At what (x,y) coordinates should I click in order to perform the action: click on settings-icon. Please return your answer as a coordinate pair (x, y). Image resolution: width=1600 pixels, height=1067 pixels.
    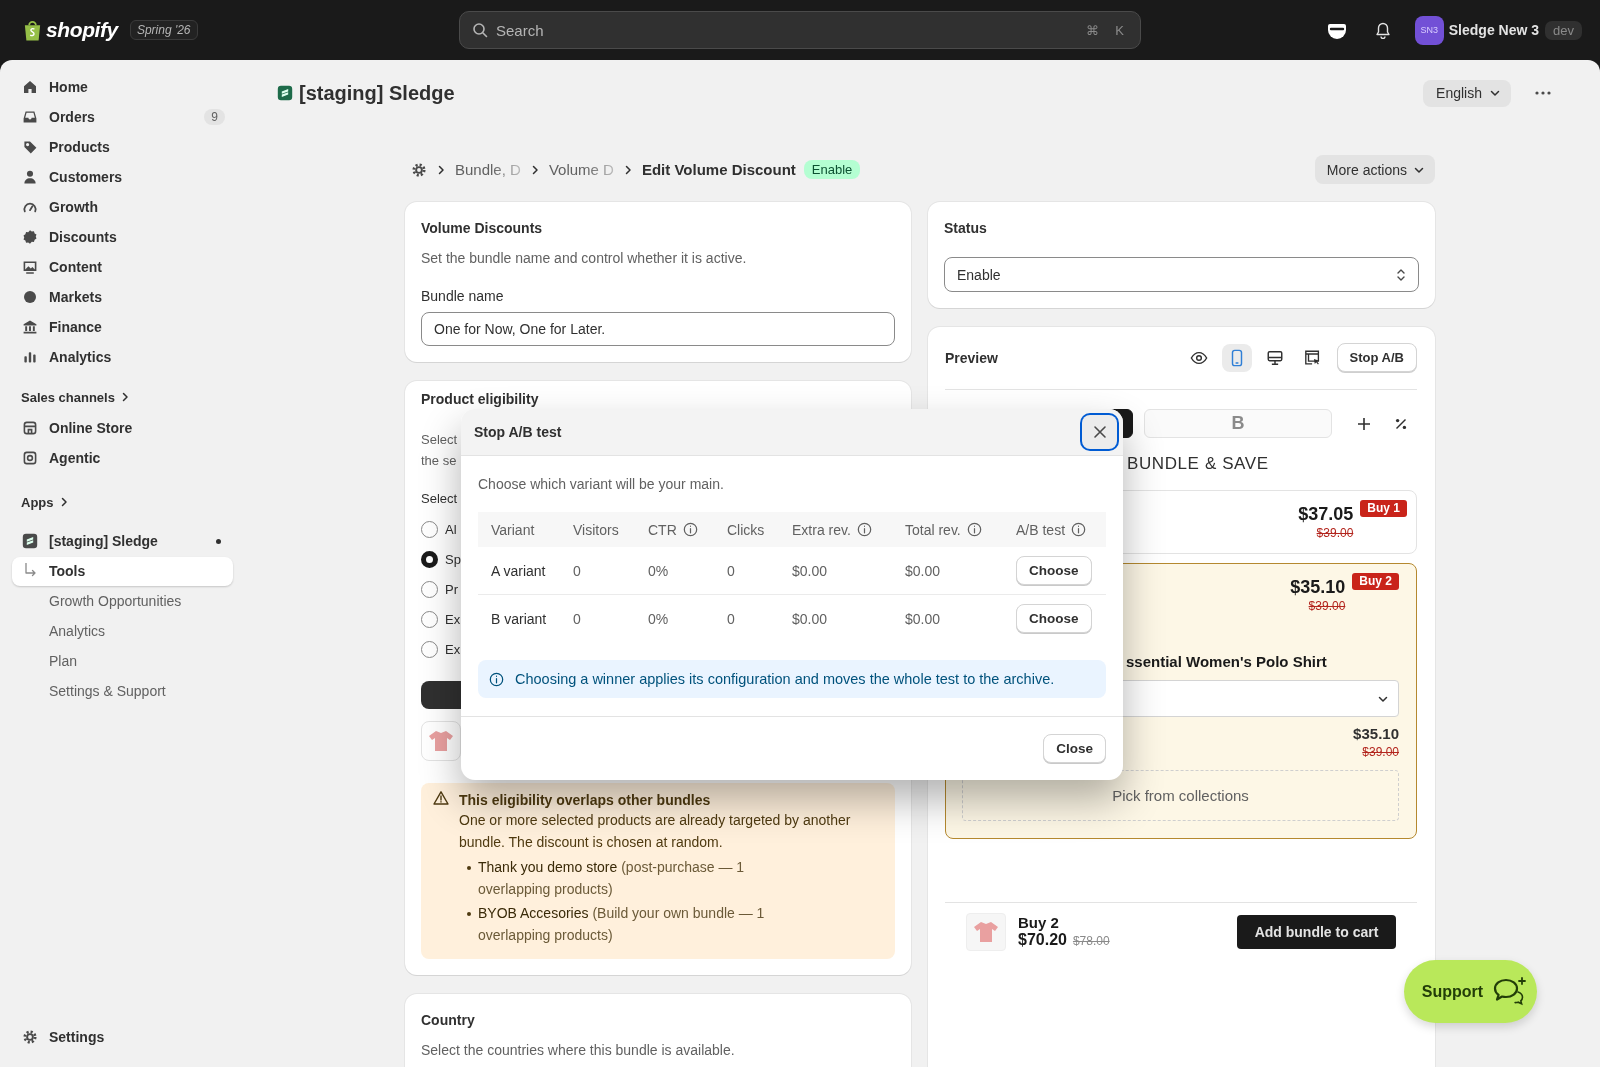
    Looking at the image, I should click on (419, 169).